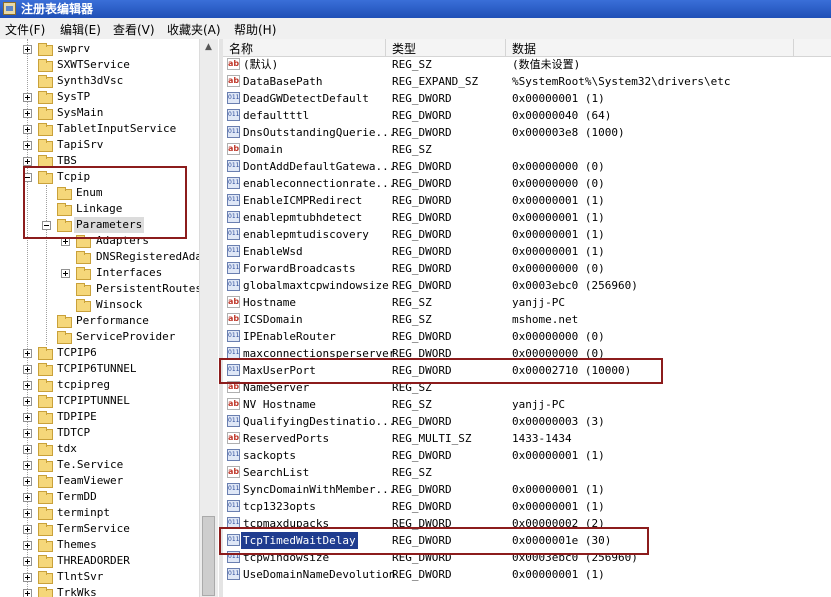 The image size is (831, 597). I want to click on value-row: ab SearchList REG_SZ, so click(527, 472).